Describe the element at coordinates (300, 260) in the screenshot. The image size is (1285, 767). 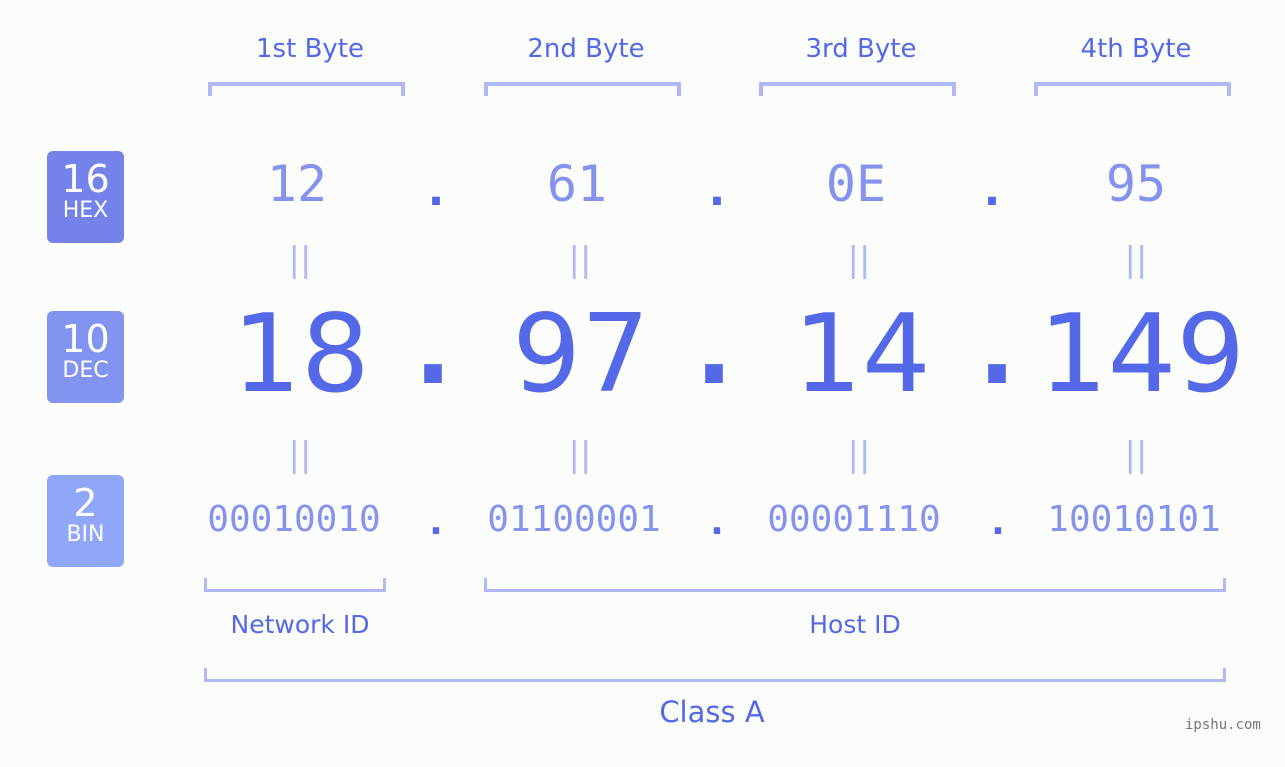
I see `equals-hex-dec-1: ||` at that location.